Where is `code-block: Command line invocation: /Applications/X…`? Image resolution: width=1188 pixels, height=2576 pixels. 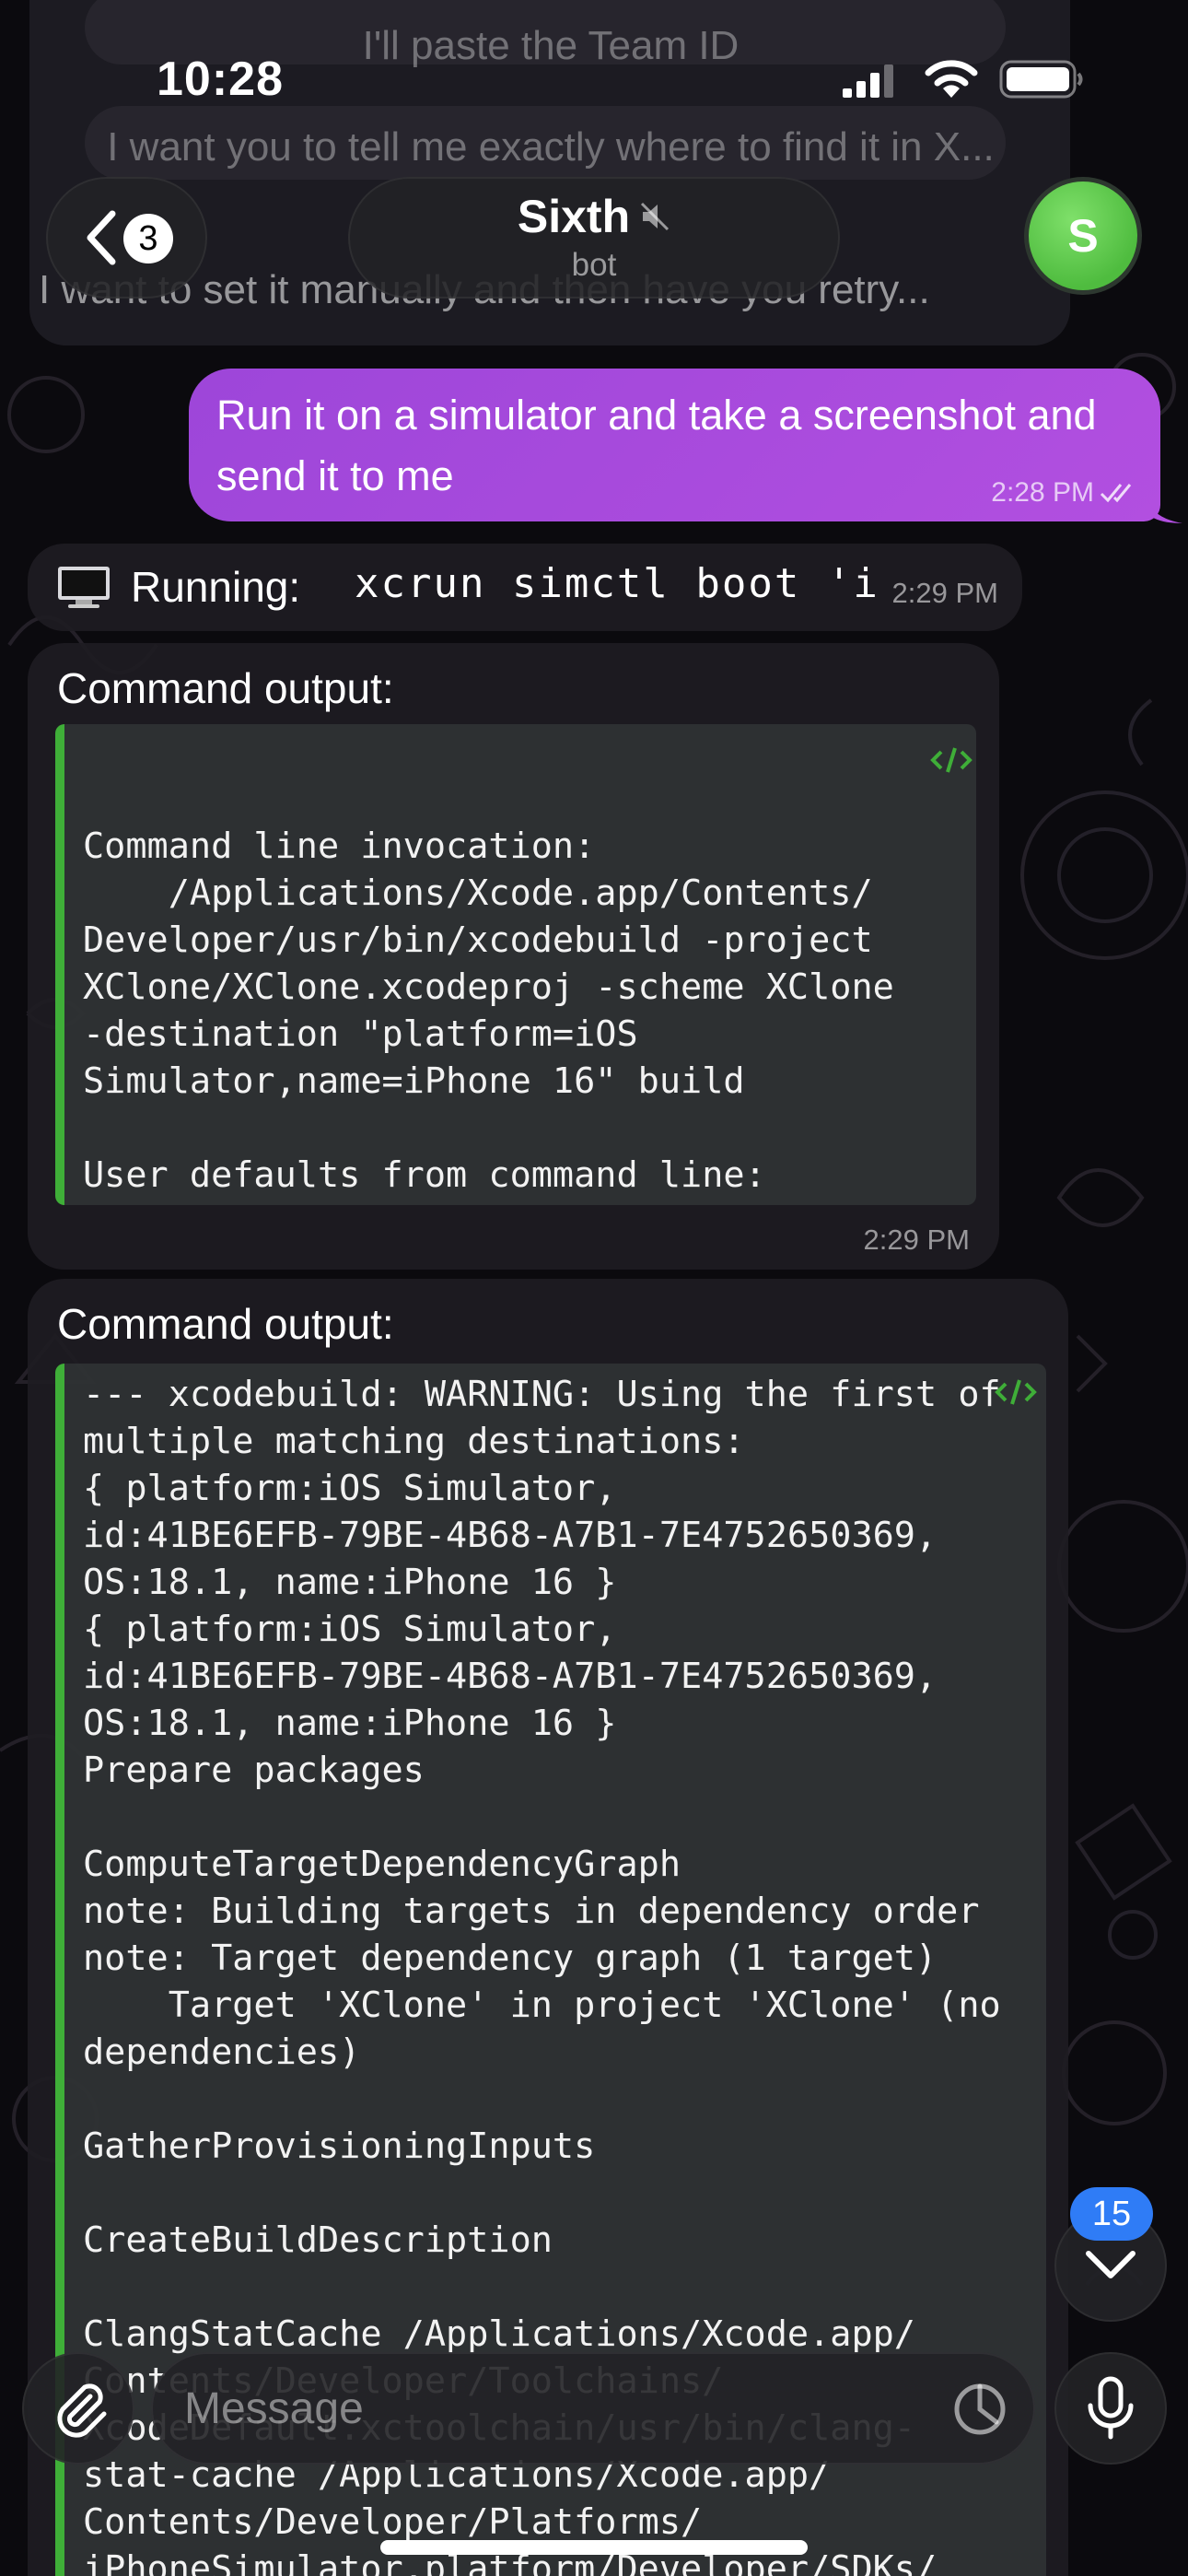
code-block: Command line invocation: /Applications/X… is located at coordinates (515, 964).